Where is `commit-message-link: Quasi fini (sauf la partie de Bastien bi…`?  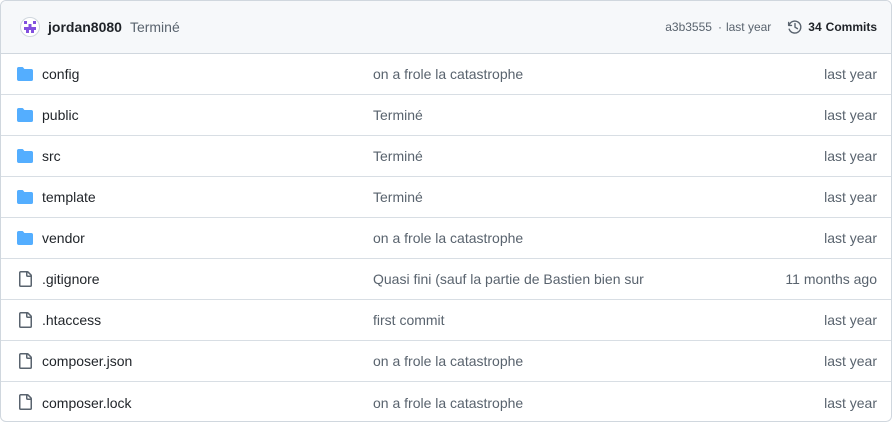
commit-message-link: Quasi fini (sauf la partie de Bastien bi… is located at coordinates (508, 279).